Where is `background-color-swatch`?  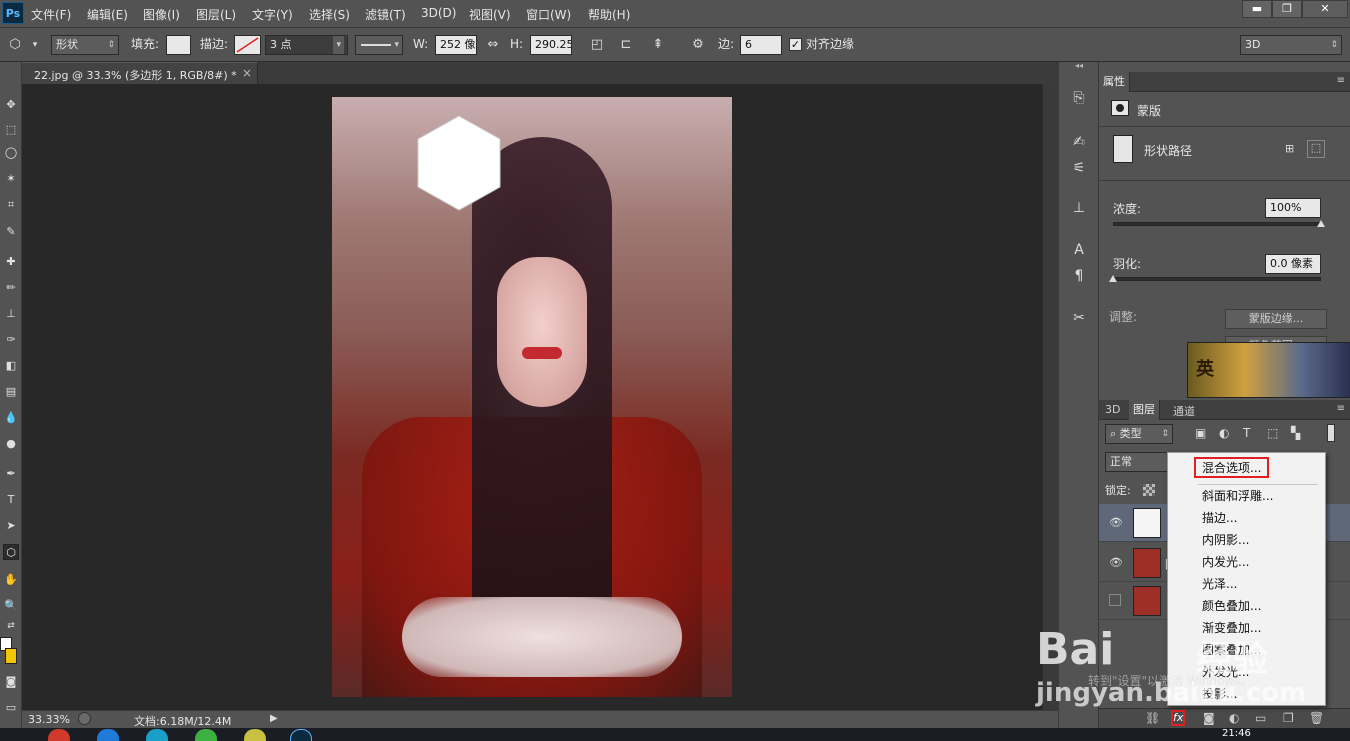
background-color-swatch is located at coordinates (11, 656).